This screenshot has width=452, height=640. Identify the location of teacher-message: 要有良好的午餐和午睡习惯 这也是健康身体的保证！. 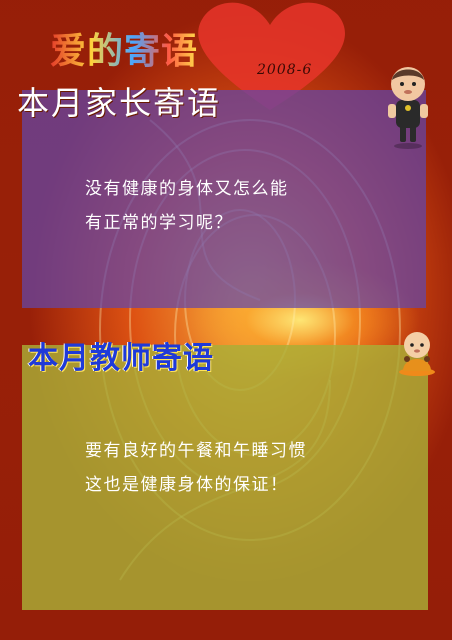
(196, 468).